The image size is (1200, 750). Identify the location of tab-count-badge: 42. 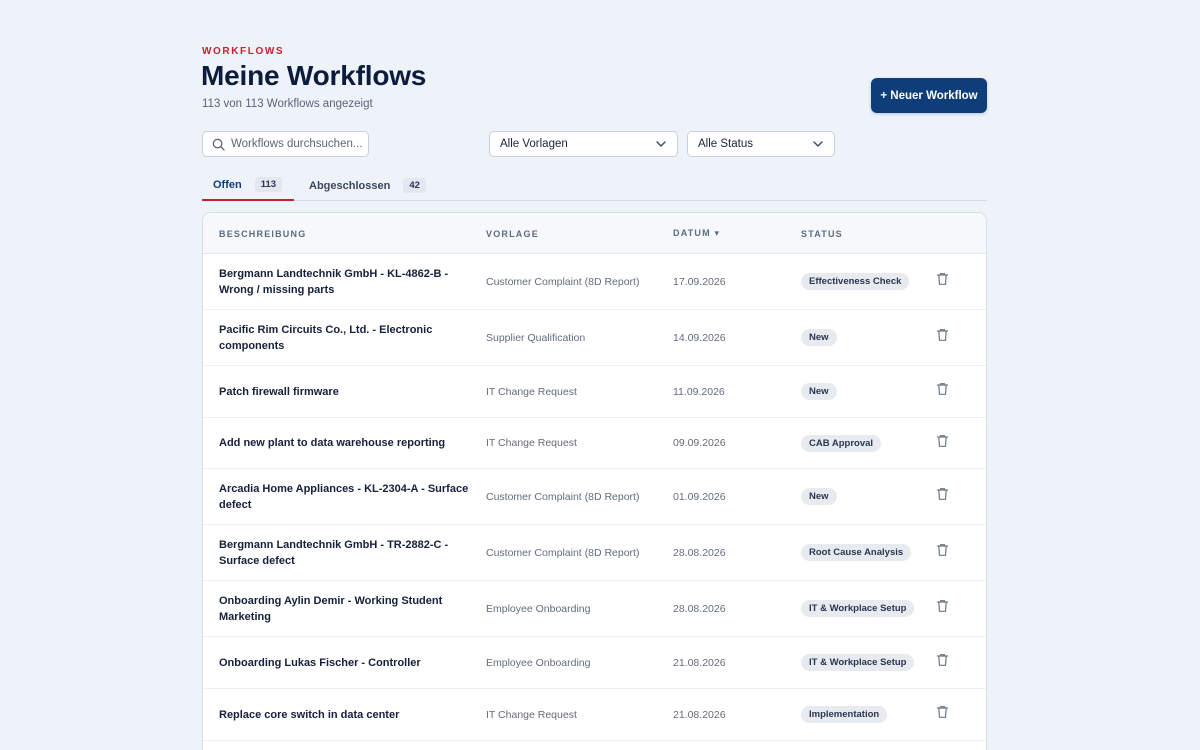
(414, 185).